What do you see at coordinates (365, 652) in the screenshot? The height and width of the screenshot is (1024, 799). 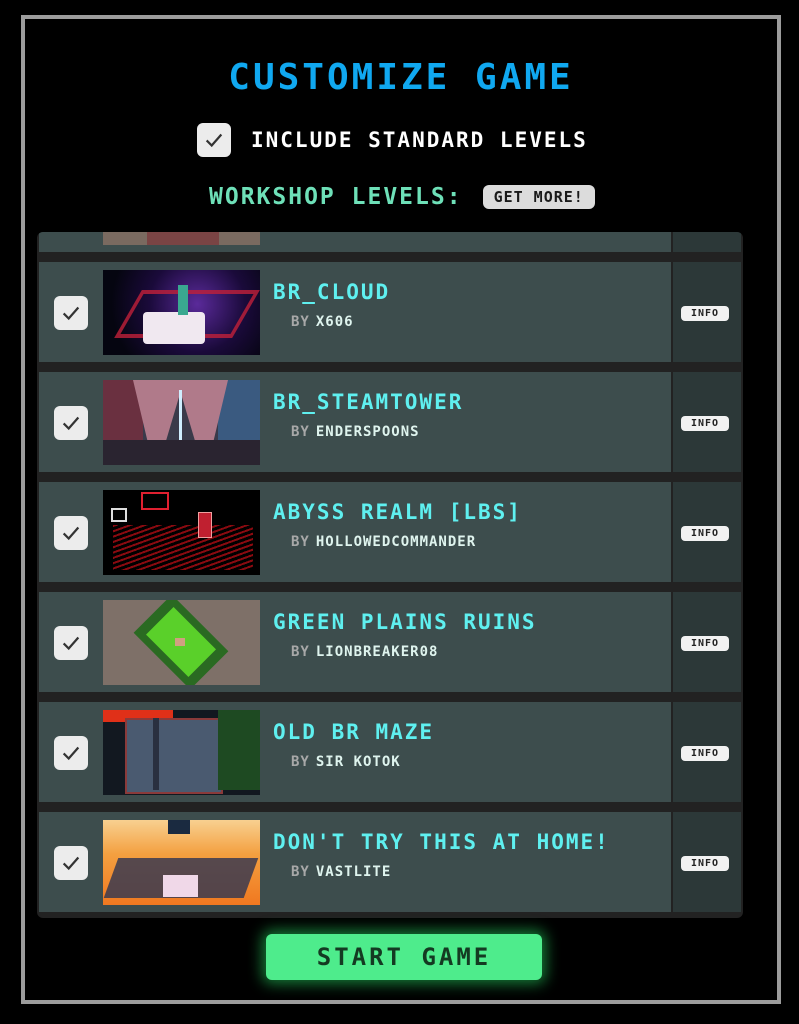 I see `level-author: By Lionbreaker08` at bounding box center [365, 652].